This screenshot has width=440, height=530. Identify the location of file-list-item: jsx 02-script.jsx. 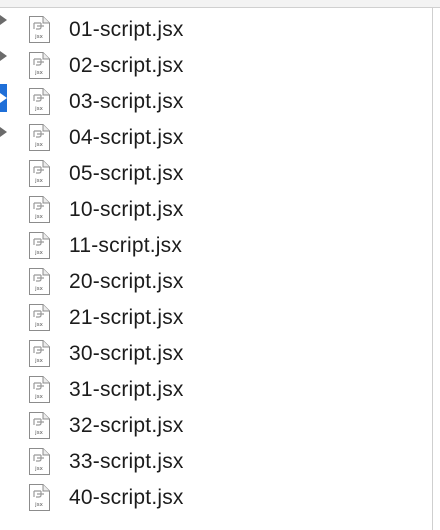
(216, 66).